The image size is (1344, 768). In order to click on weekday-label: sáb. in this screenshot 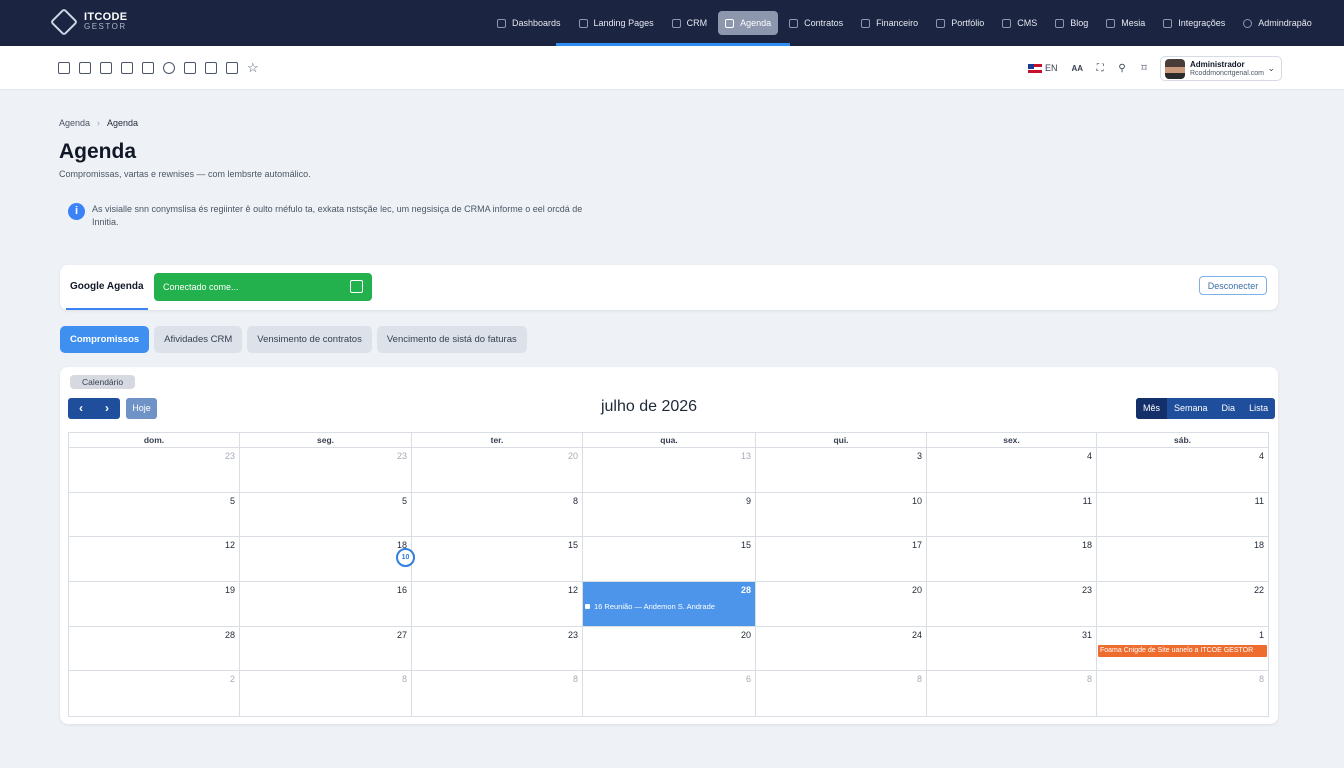, I will do `click(1182, 440)`.